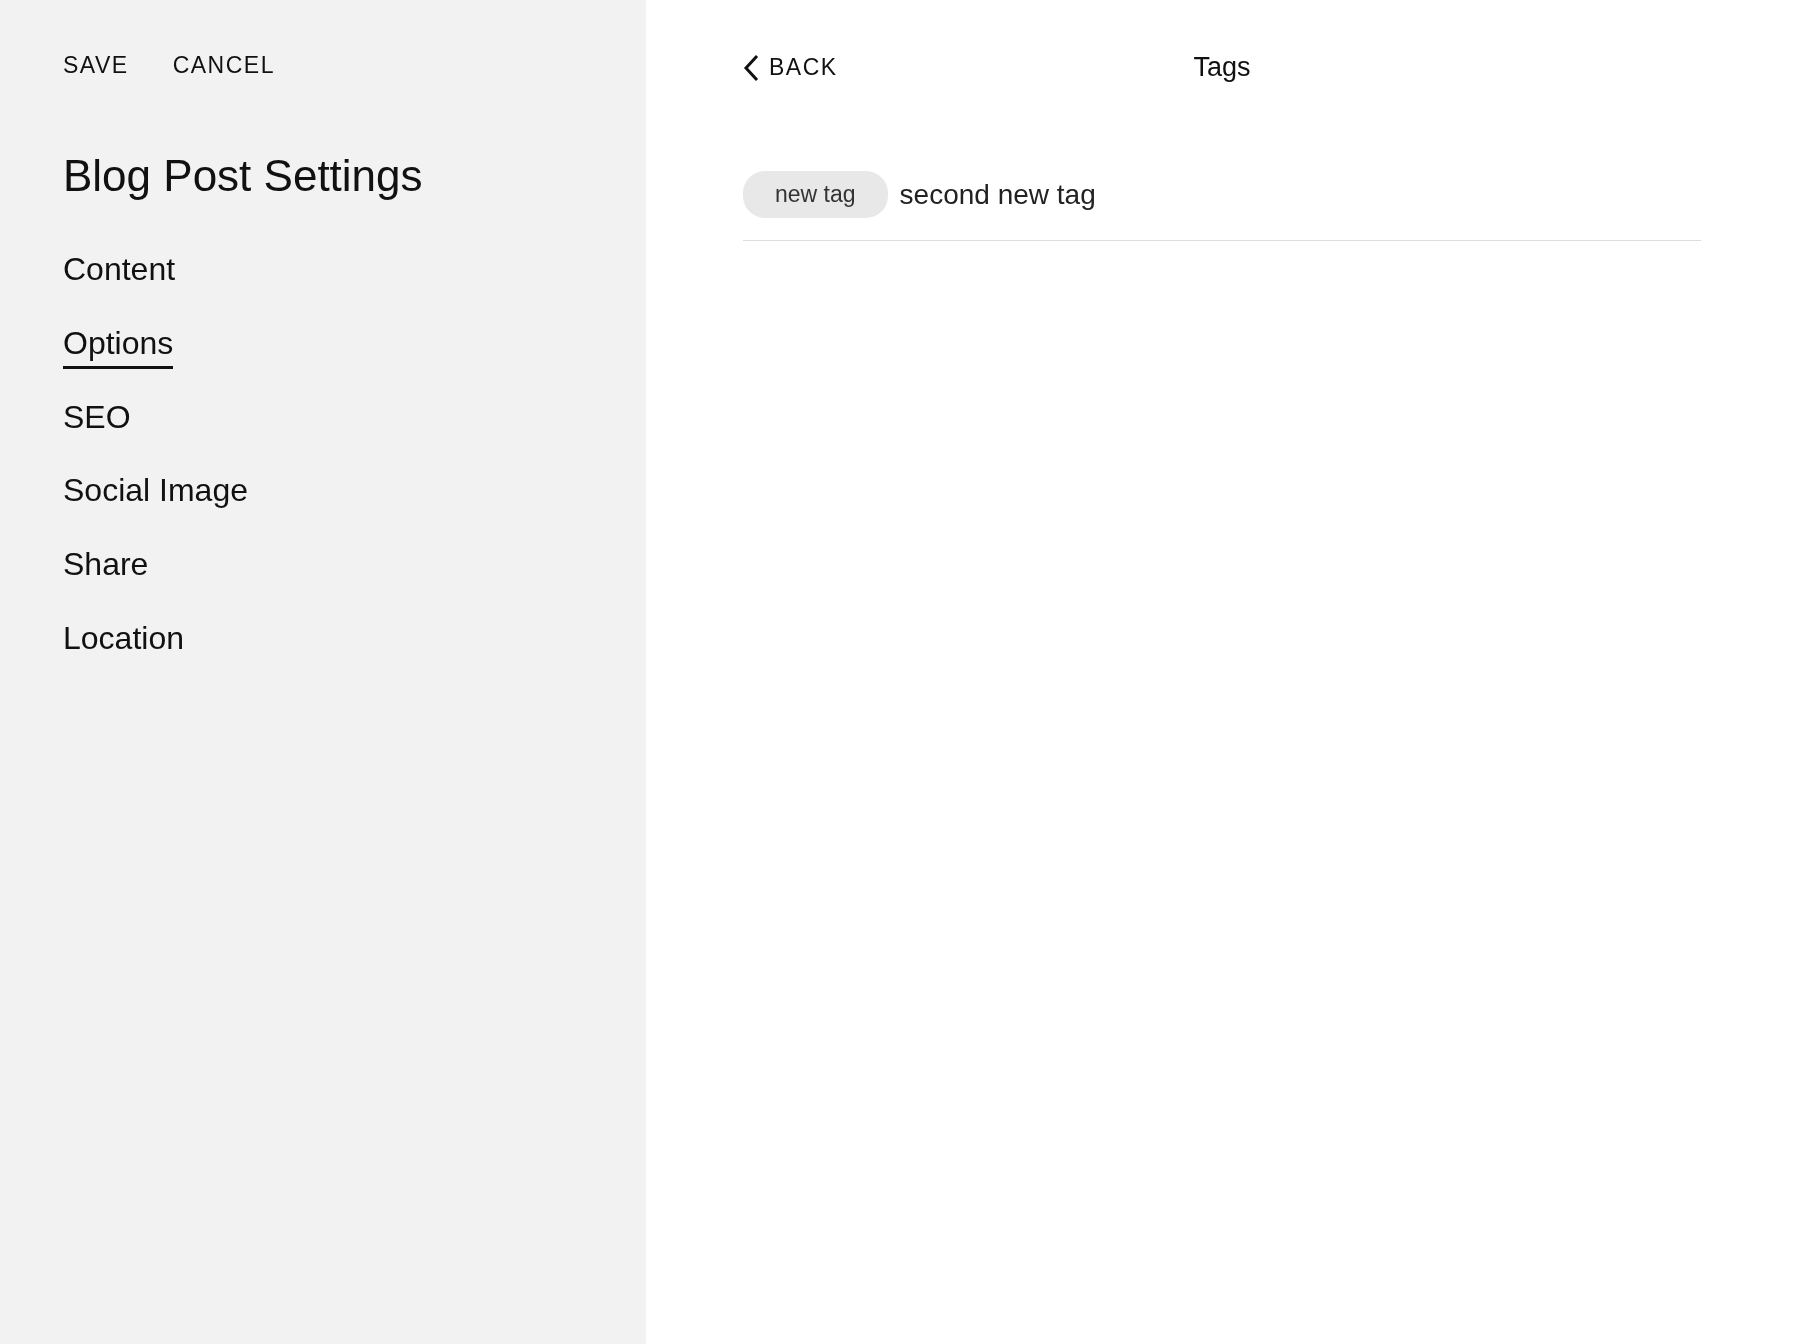 The image size is (1798, 1344). What do you see at coordinates (243, 176) in the screenshot?
I see `settings-title: Blog Post Settings` at bounding box center [243, 176].